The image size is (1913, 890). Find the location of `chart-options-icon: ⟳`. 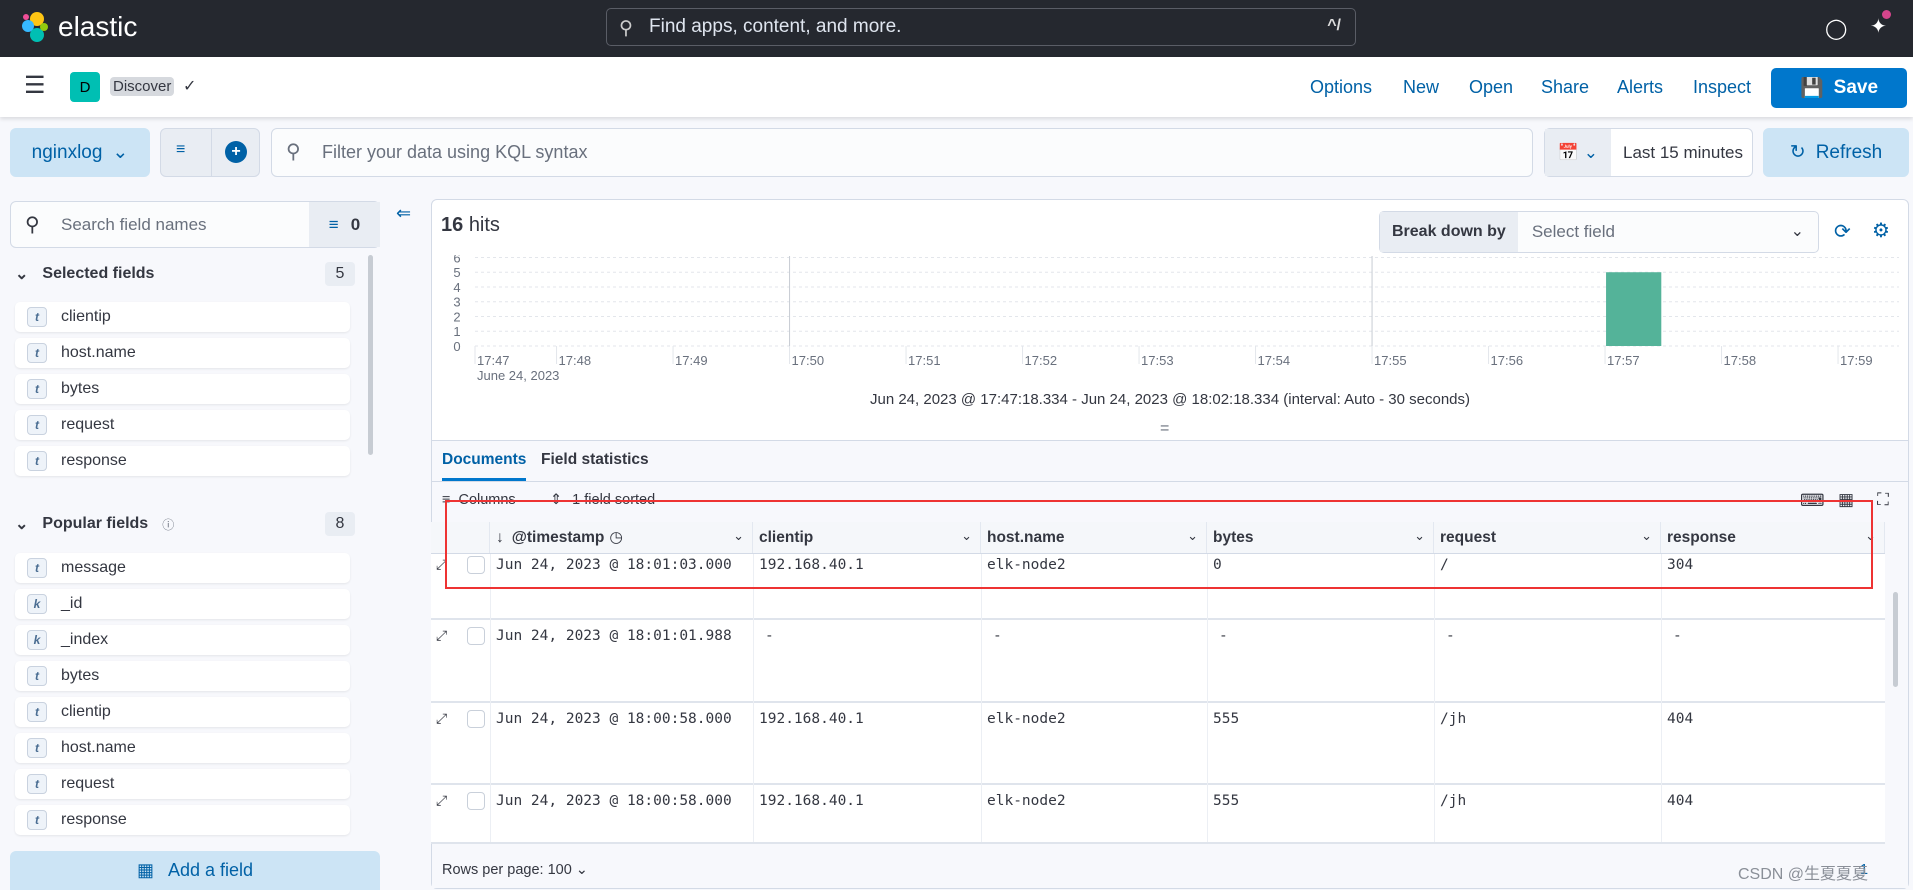

chart-options-icon: ⟳ is located at coordinates (1842, 231).